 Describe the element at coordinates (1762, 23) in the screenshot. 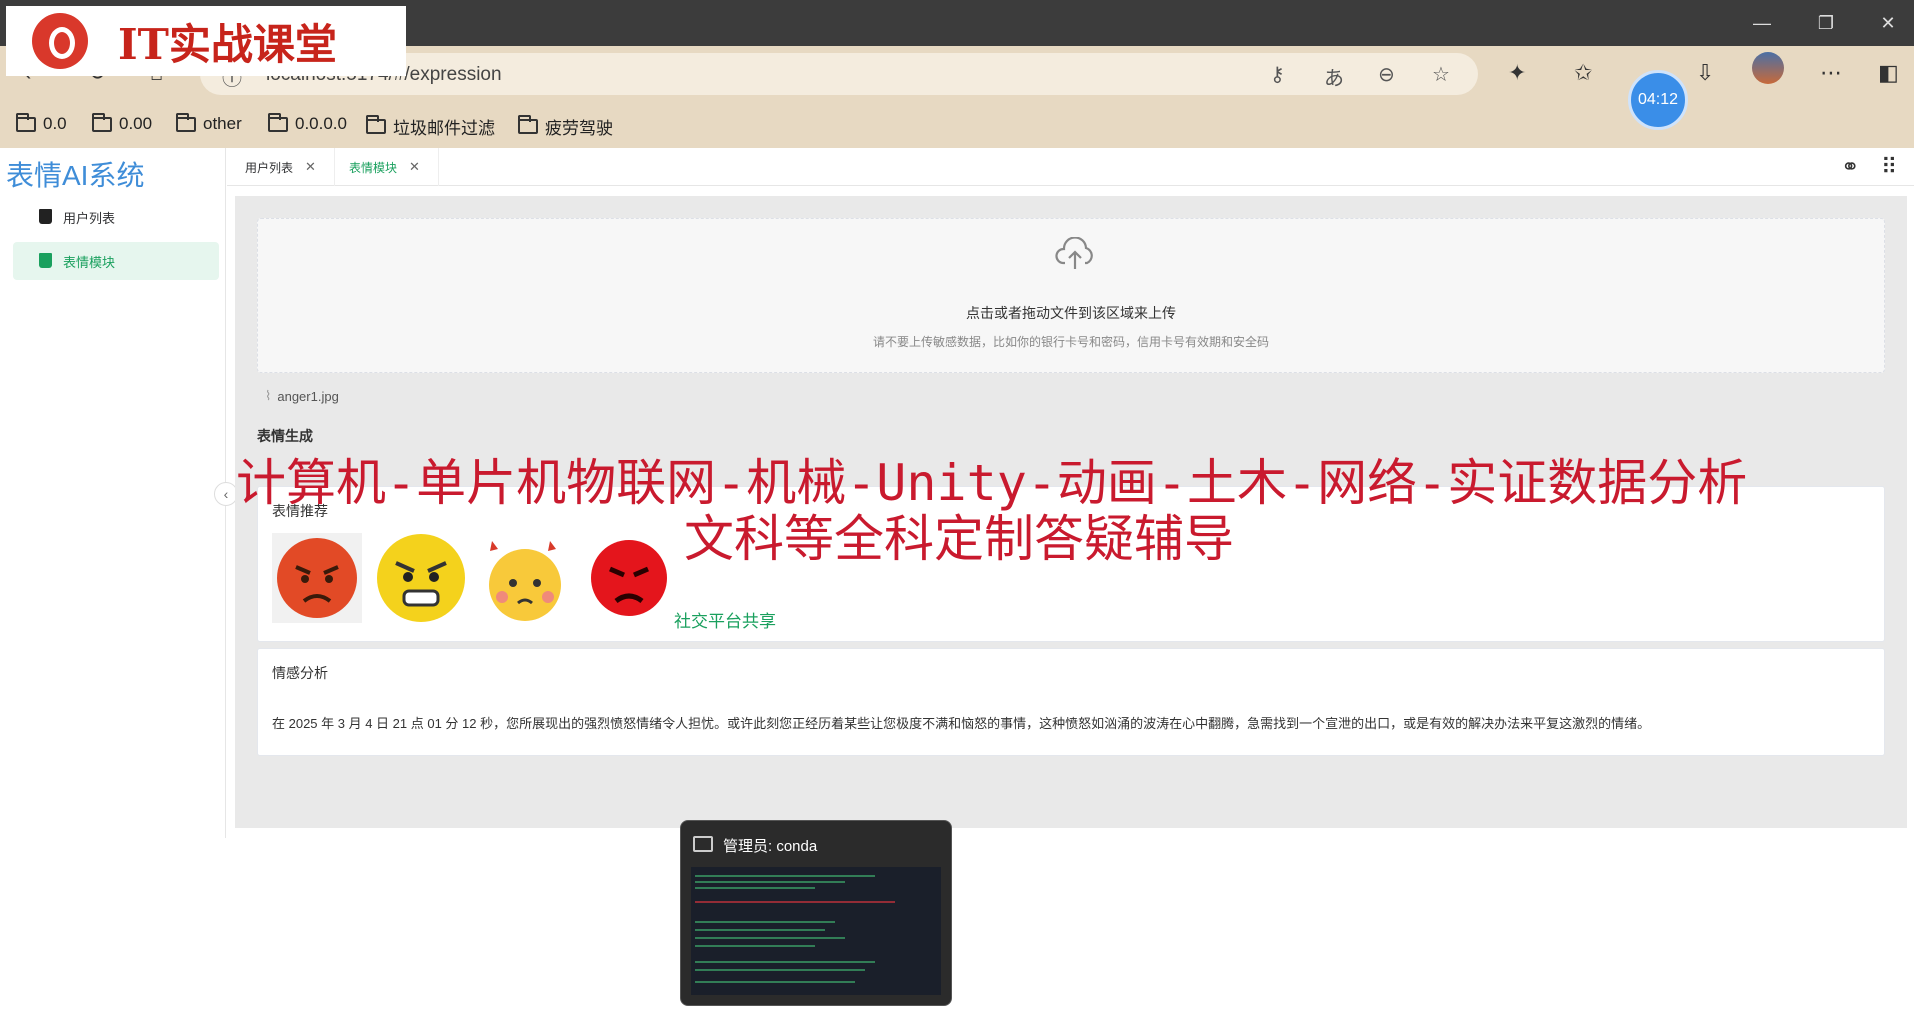

I see `minimize-button: —` at that location.